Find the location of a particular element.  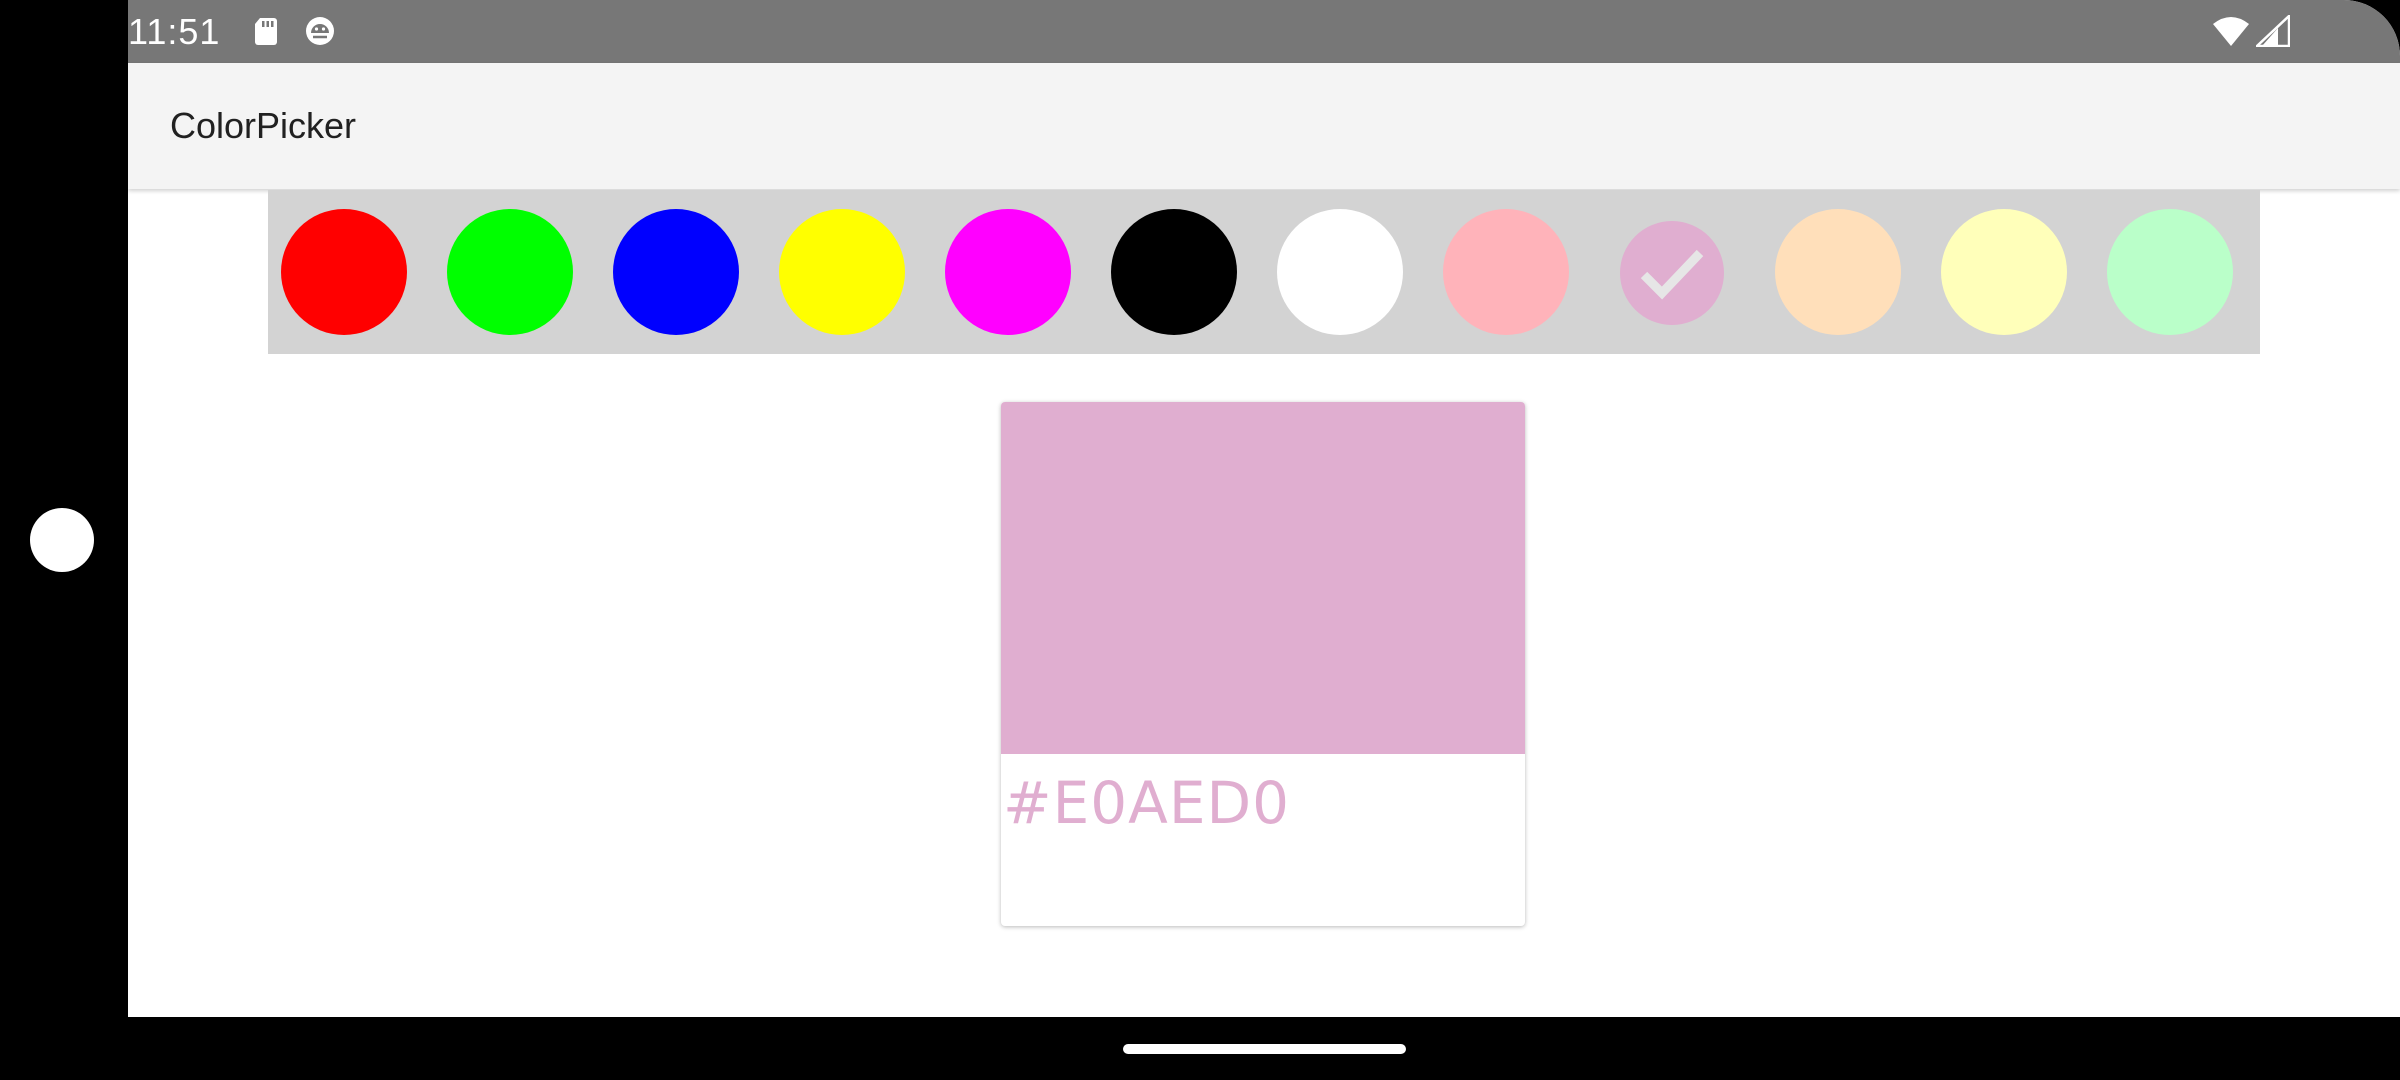

status-bar: 11:51 is located at coordinates (1264, 31).